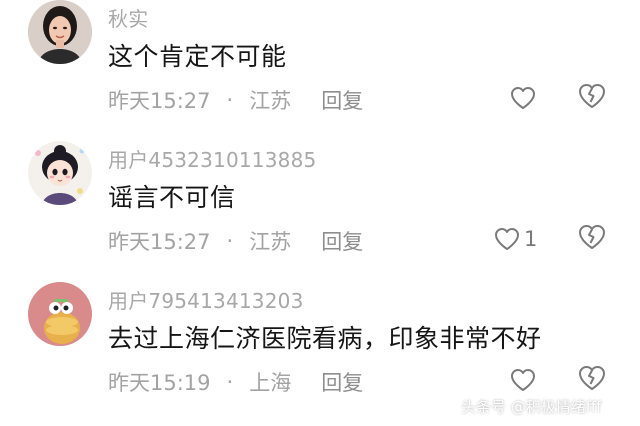 This screenshot has width=640, height=426. What do you see at coordinates (270, 383) in the screenshot?
I see `comment-location: 上海` at bounding box center [270, 383].